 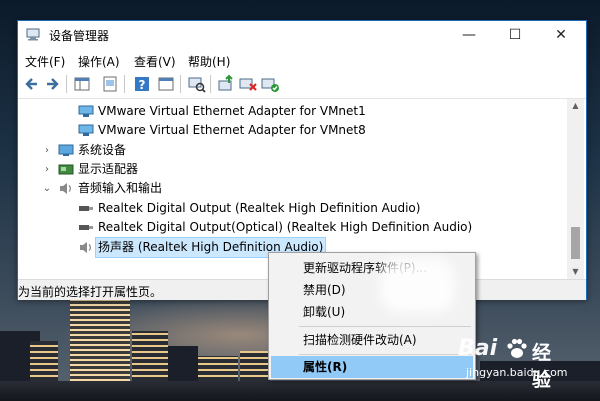 What do you see at coordinates (196, 84) in the screenshot?
I see `scan-hardware-icon` at bounding box center [196, 84].